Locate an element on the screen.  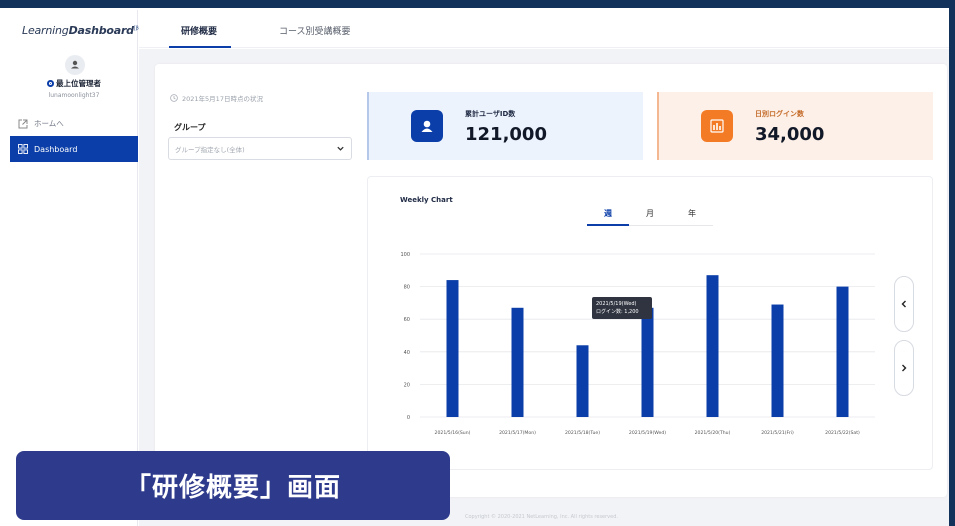
tab-week: 週 is located at coordinates (608, 213).